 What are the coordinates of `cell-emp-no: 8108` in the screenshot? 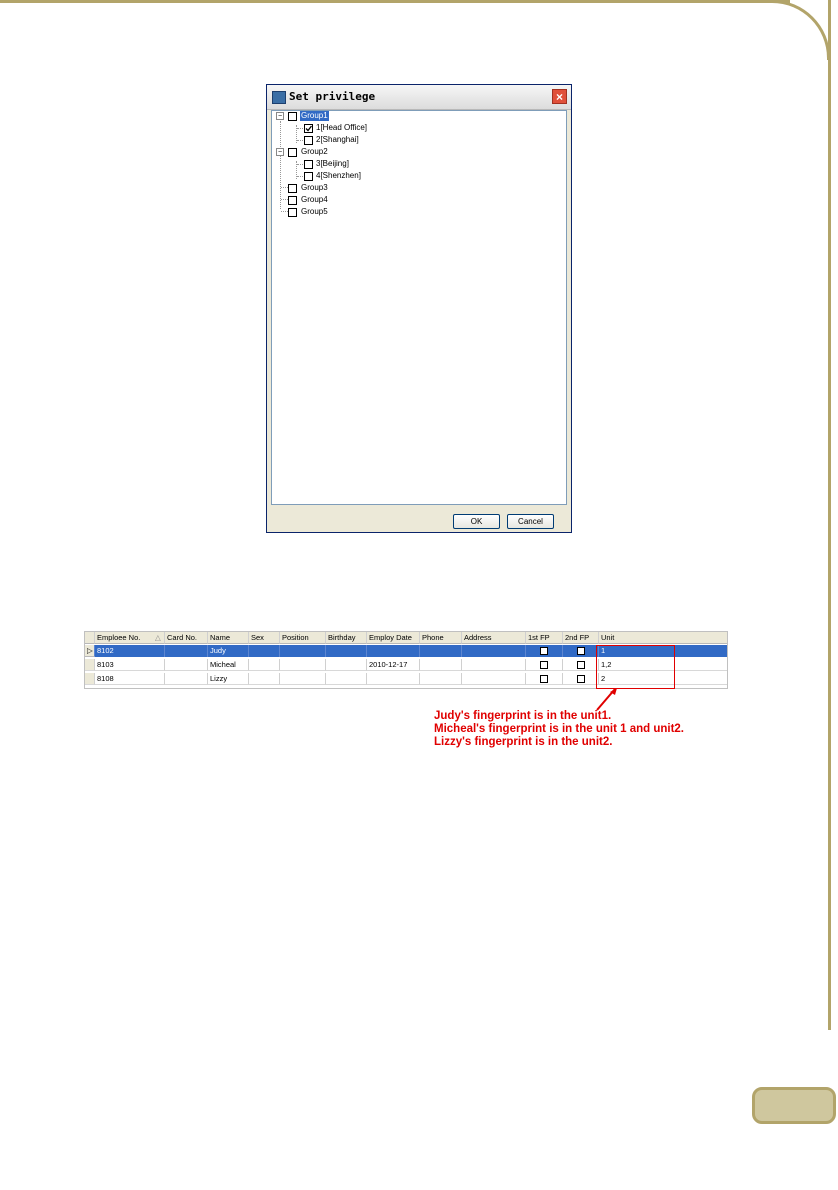 It's located at (130, 679).